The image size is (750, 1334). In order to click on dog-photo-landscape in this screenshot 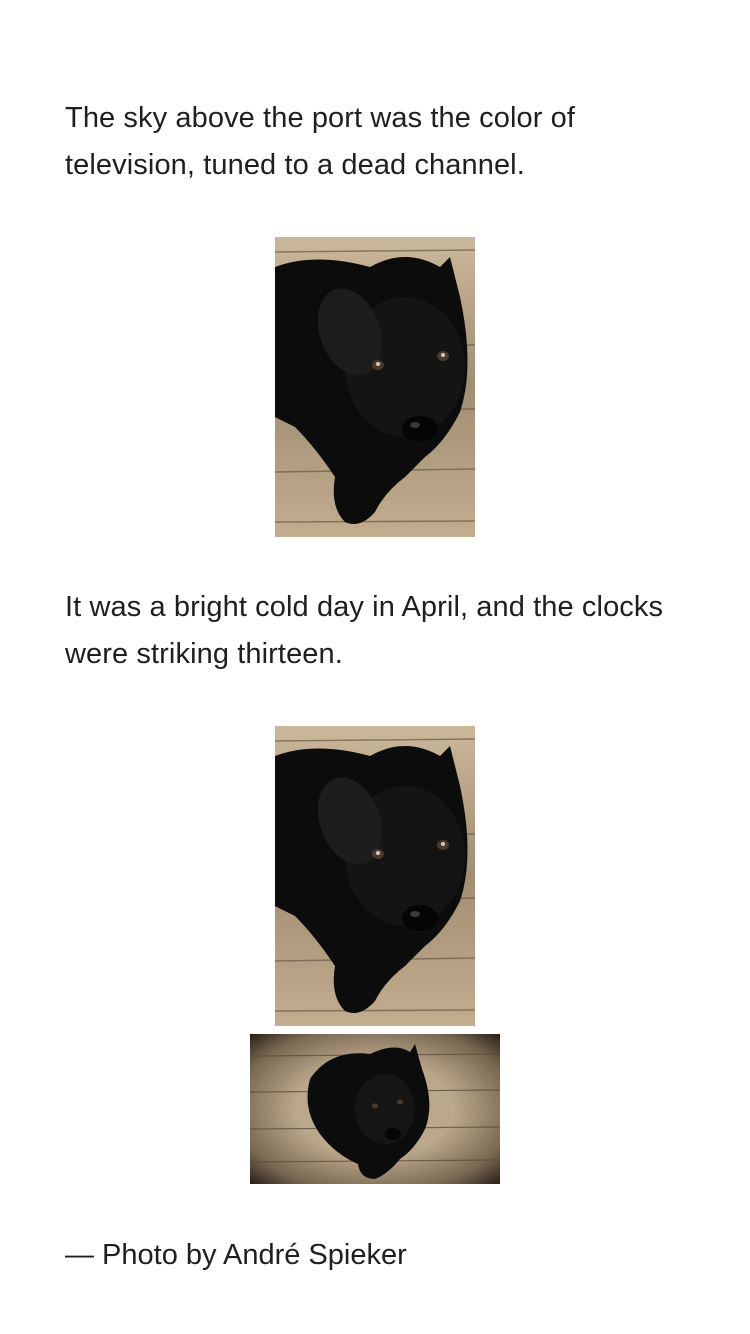, I will do `click(375, 1109)`.